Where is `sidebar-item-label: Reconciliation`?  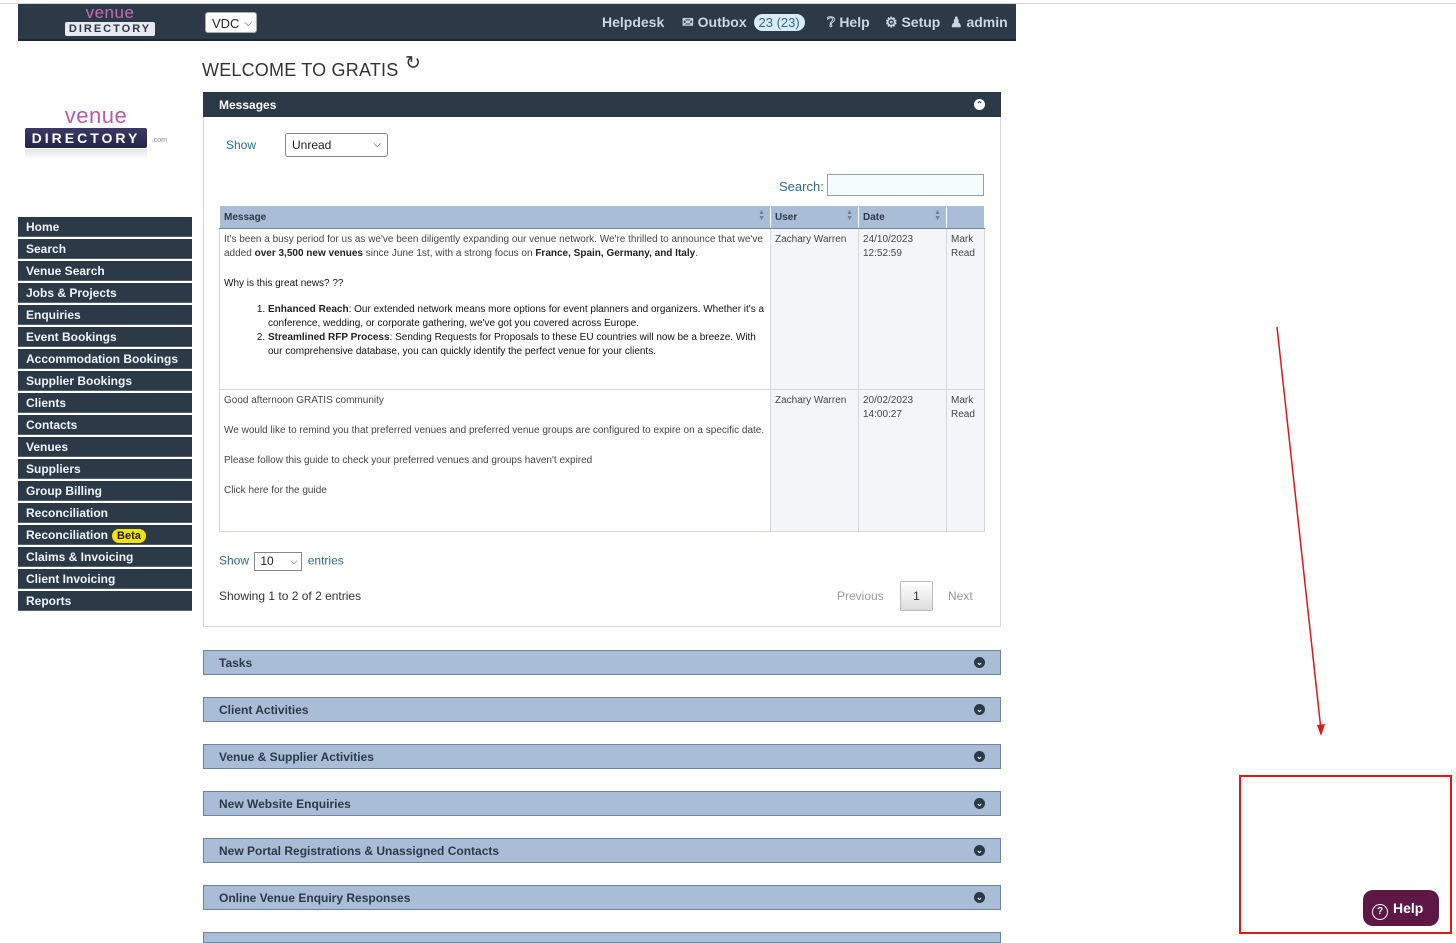
sidebar-item-label: Reconciliation is located at coordinates (67, 513).